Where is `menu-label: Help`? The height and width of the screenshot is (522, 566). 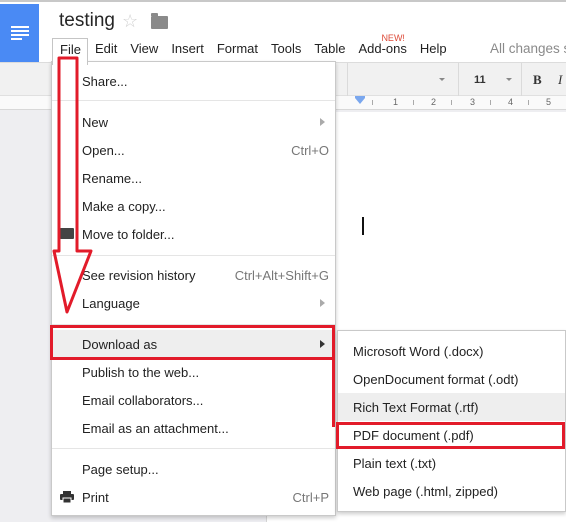
menu-label: Help is located at coordinates (433, 48).